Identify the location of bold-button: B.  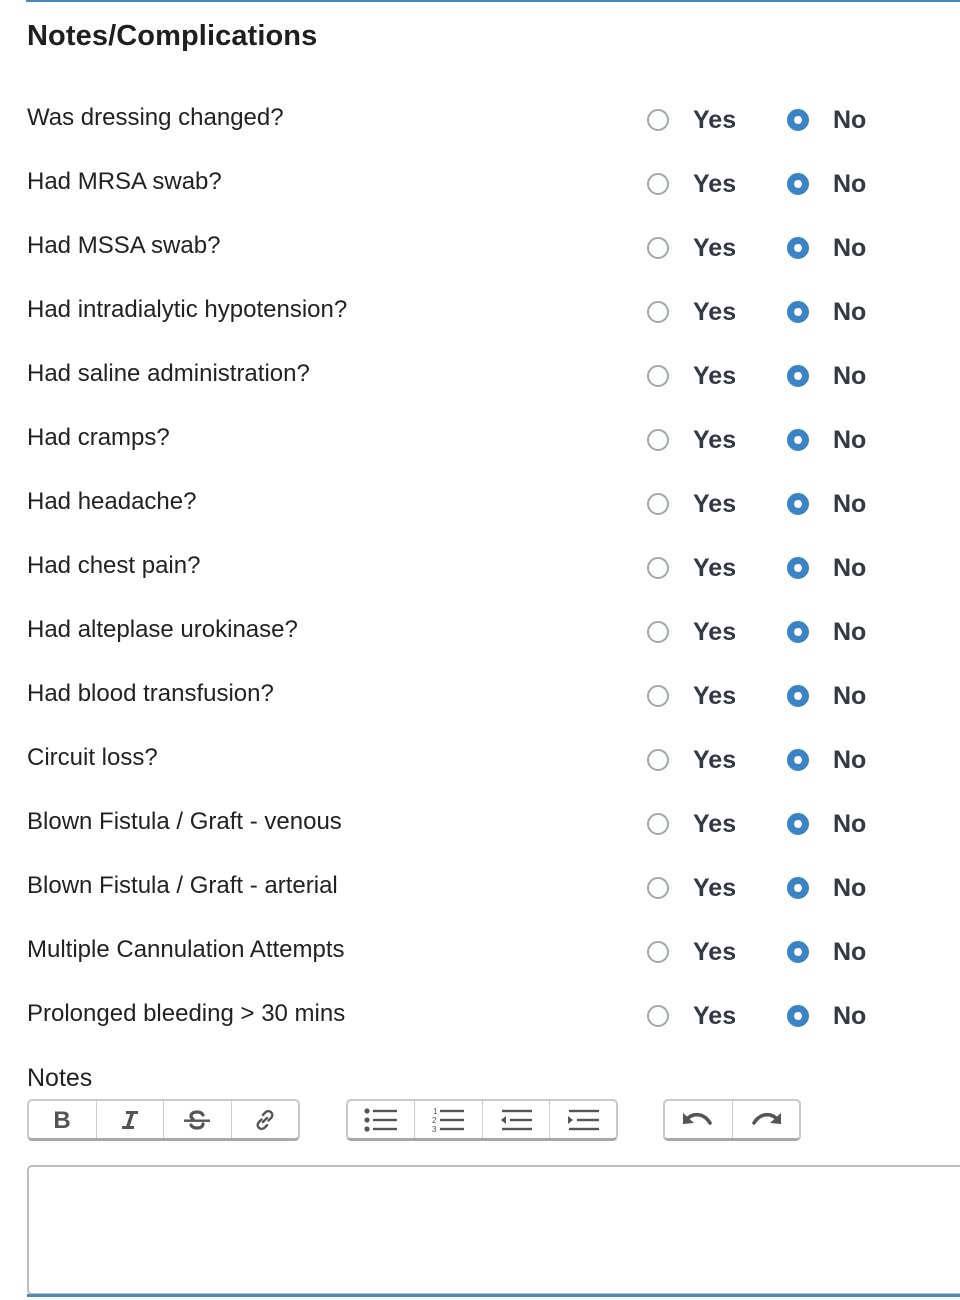
(63, 1119).